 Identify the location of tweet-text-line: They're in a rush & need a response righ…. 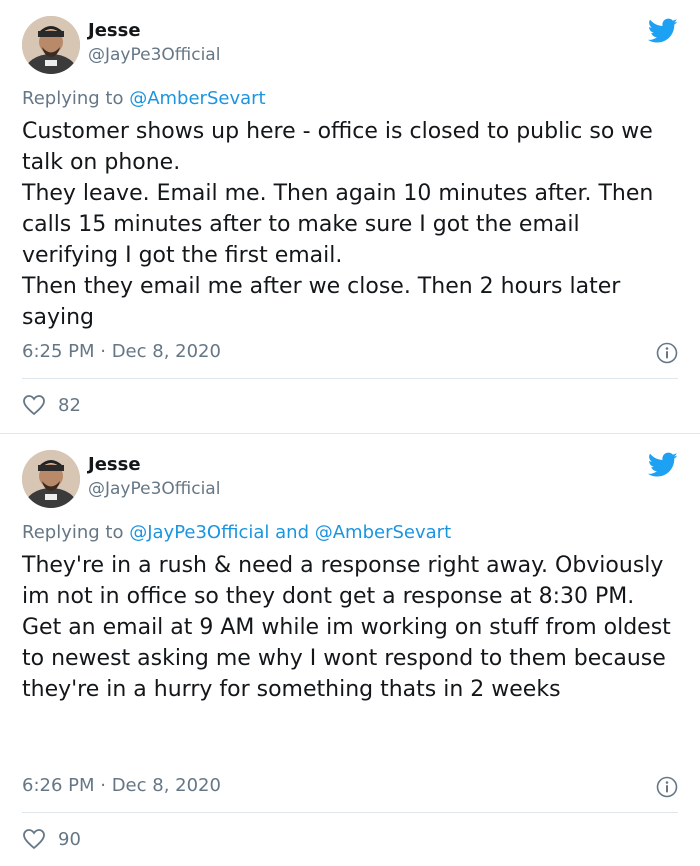
(343, 581).